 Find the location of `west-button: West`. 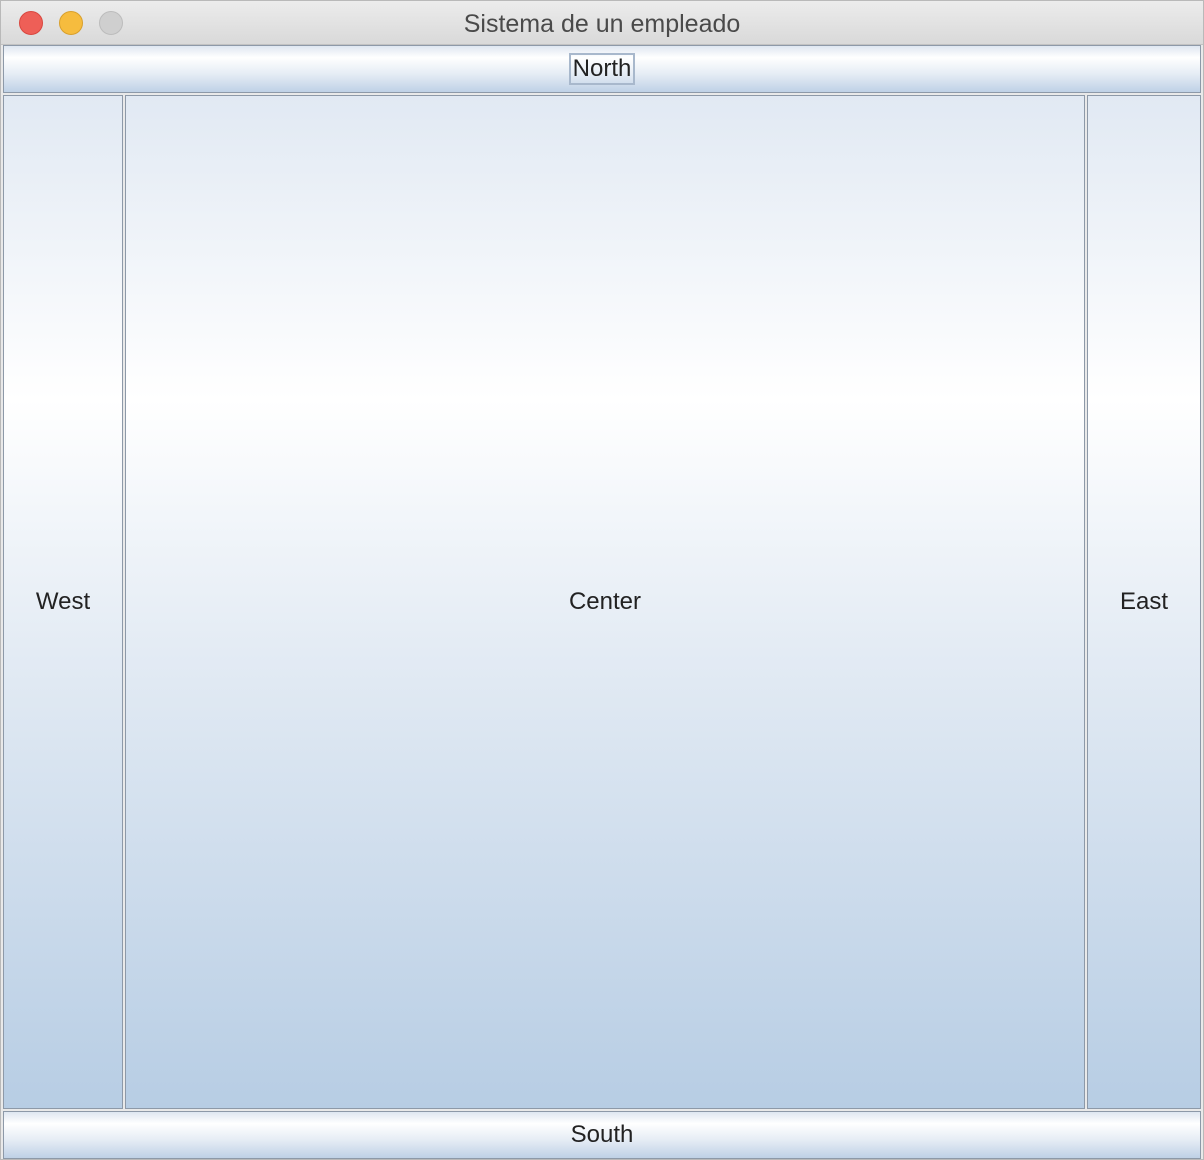

west-button: West is located at coordinates (63, 602).